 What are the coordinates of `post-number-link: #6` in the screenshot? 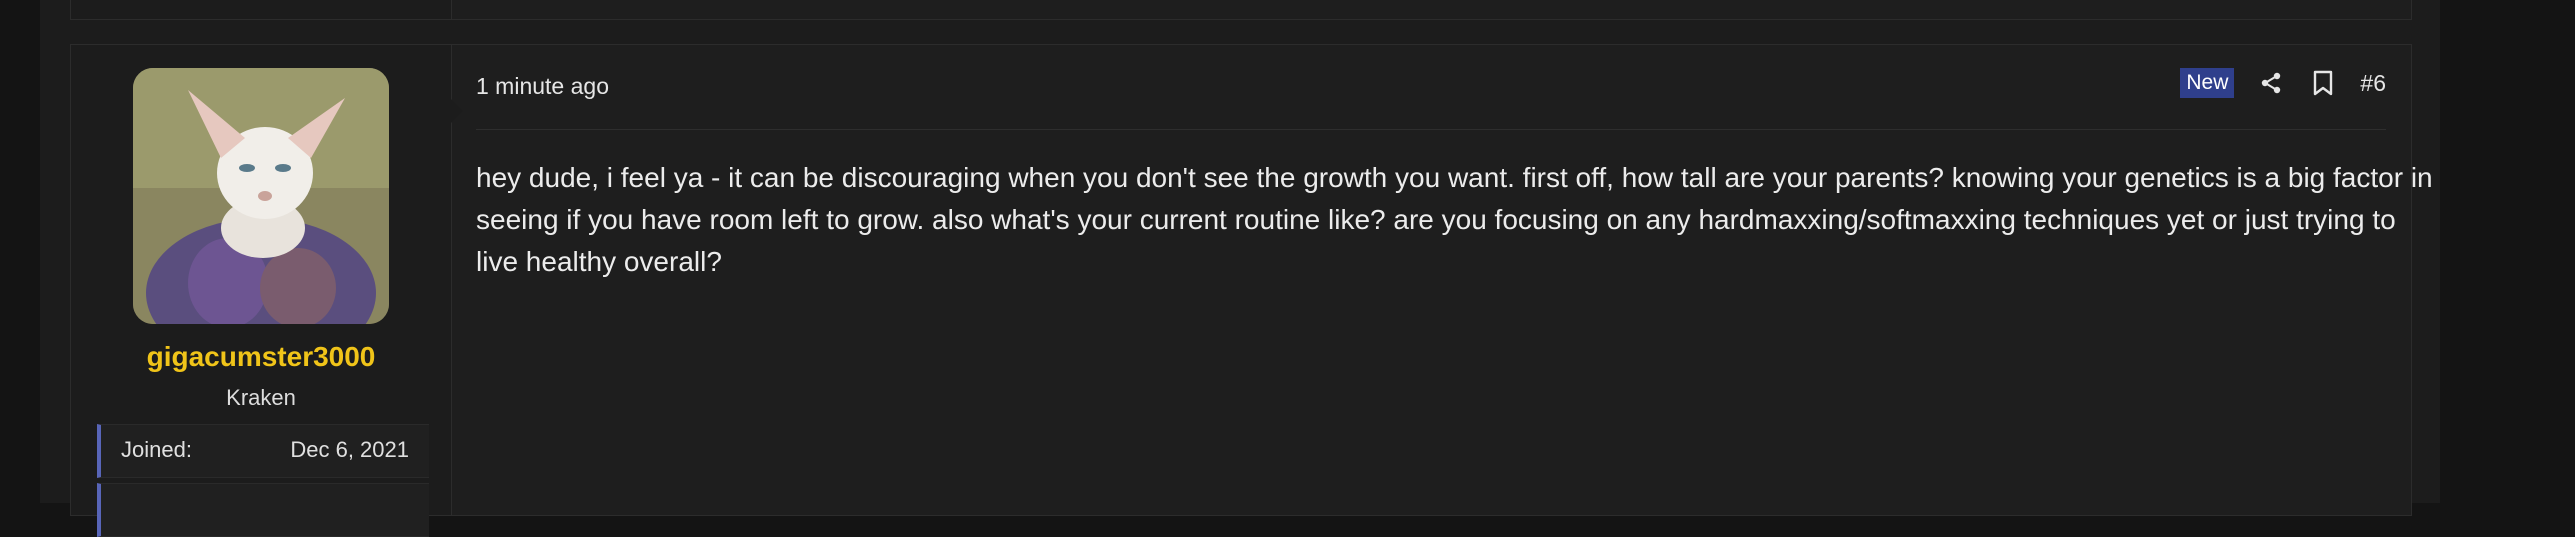 It's located at (2373, 83).